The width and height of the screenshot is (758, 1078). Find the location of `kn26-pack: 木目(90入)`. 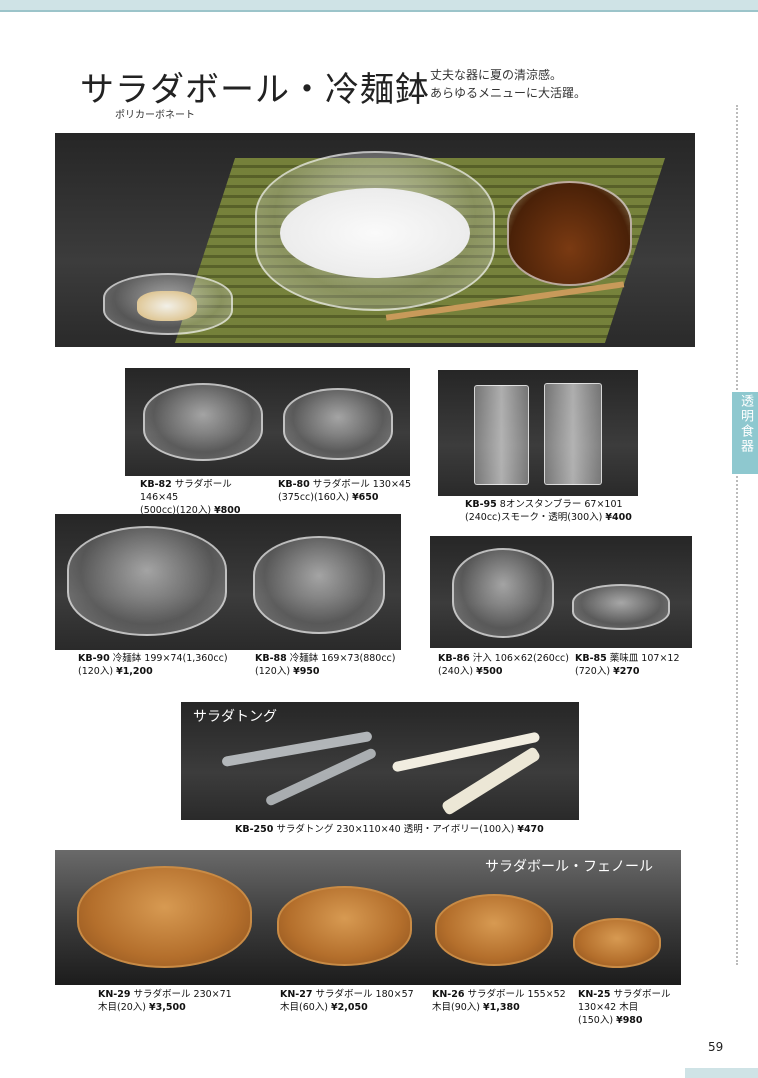

kn26-pack: 木目(90入) is located at coordinates (458, 1007).